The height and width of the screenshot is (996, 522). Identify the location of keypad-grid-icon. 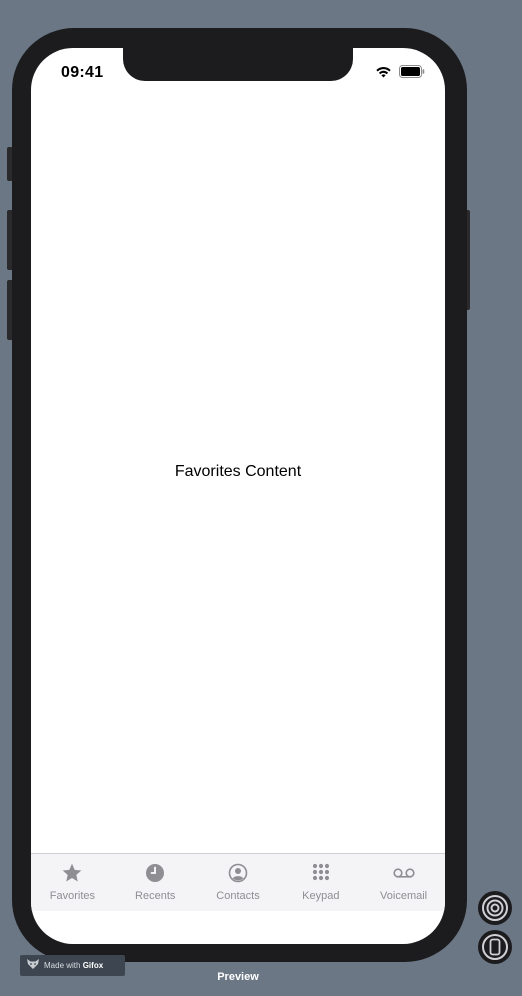
(321, 873).